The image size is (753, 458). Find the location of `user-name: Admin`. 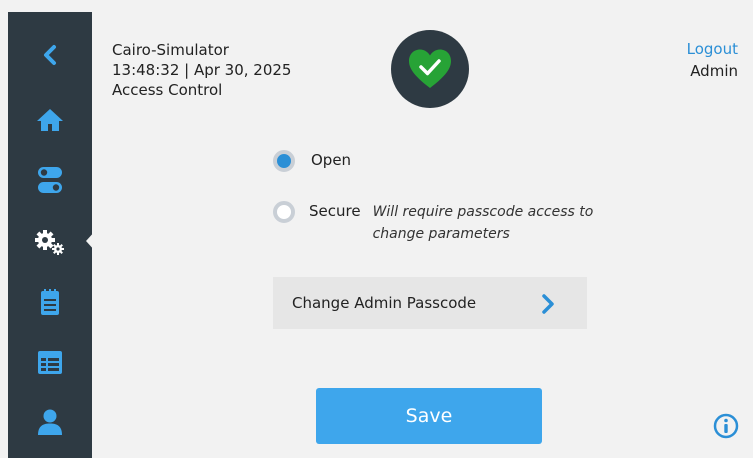

user-name: Admin is located at coordinates (714, 71).